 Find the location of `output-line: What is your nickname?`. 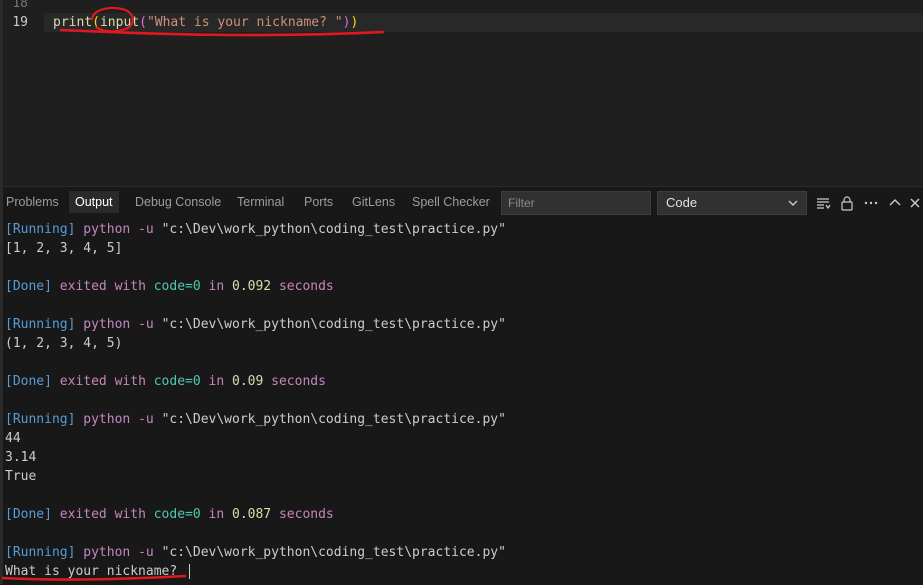

output-line: What is your nickname? is located at coordinates (255, 571).